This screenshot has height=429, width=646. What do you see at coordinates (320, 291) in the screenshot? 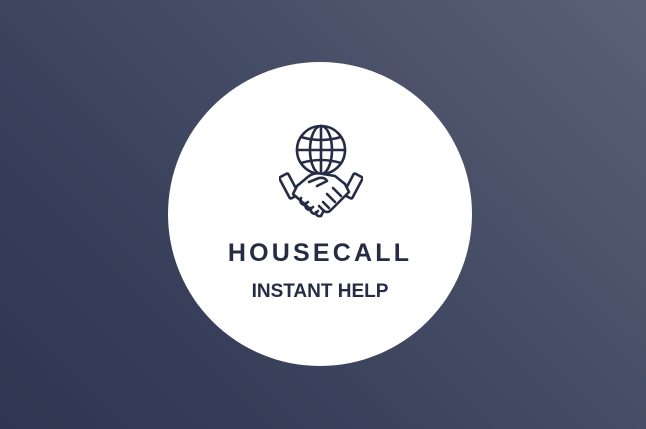
I see `tagline: INSTANT HELP` at bounding box center [320, 291].